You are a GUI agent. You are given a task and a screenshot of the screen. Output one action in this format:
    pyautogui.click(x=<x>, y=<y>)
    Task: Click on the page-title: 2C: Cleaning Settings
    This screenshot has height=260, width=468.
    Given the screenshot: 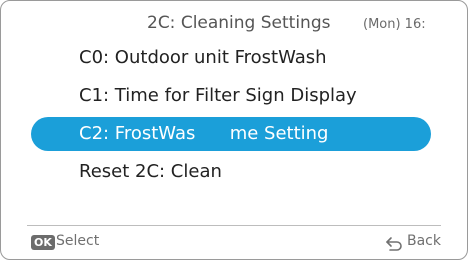 What is the action you would take?
    pyautogui.click(x=239, y=23)
    